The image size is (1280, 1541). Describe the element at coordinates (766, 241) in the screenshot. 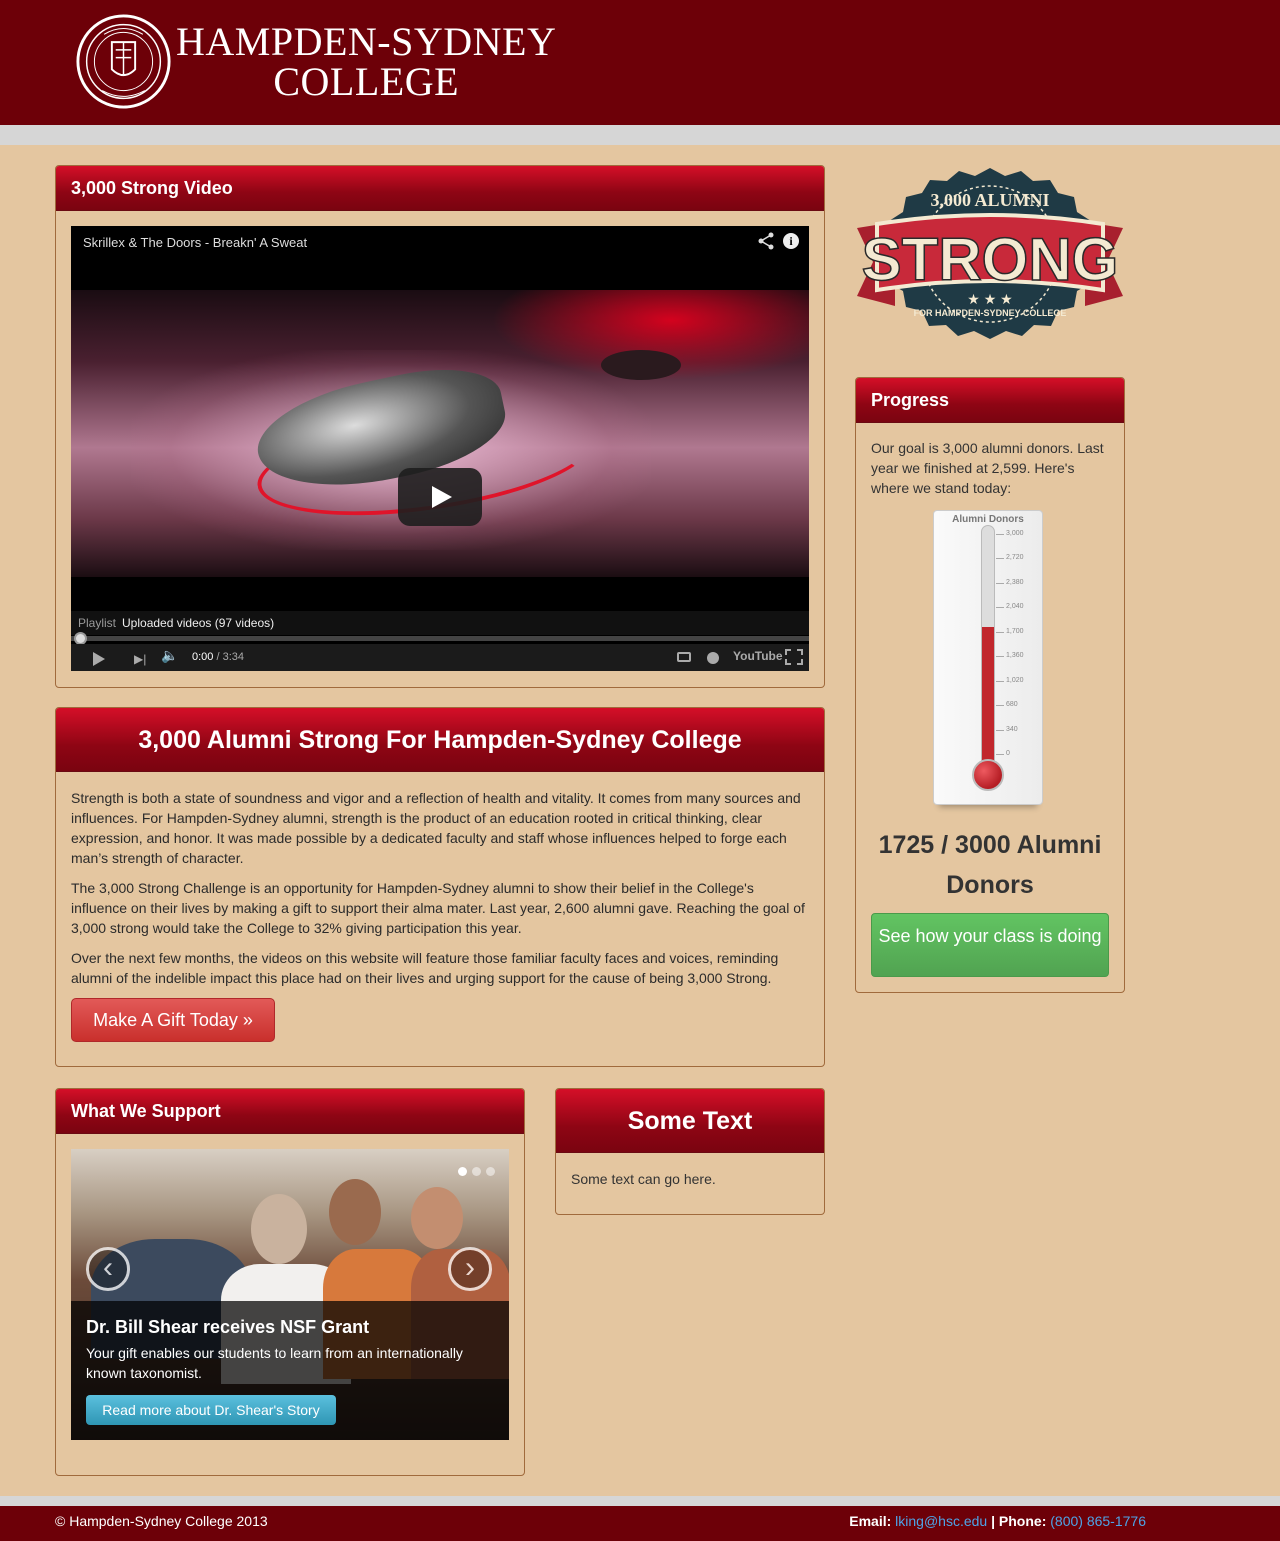

I see `share-icon` at that location.